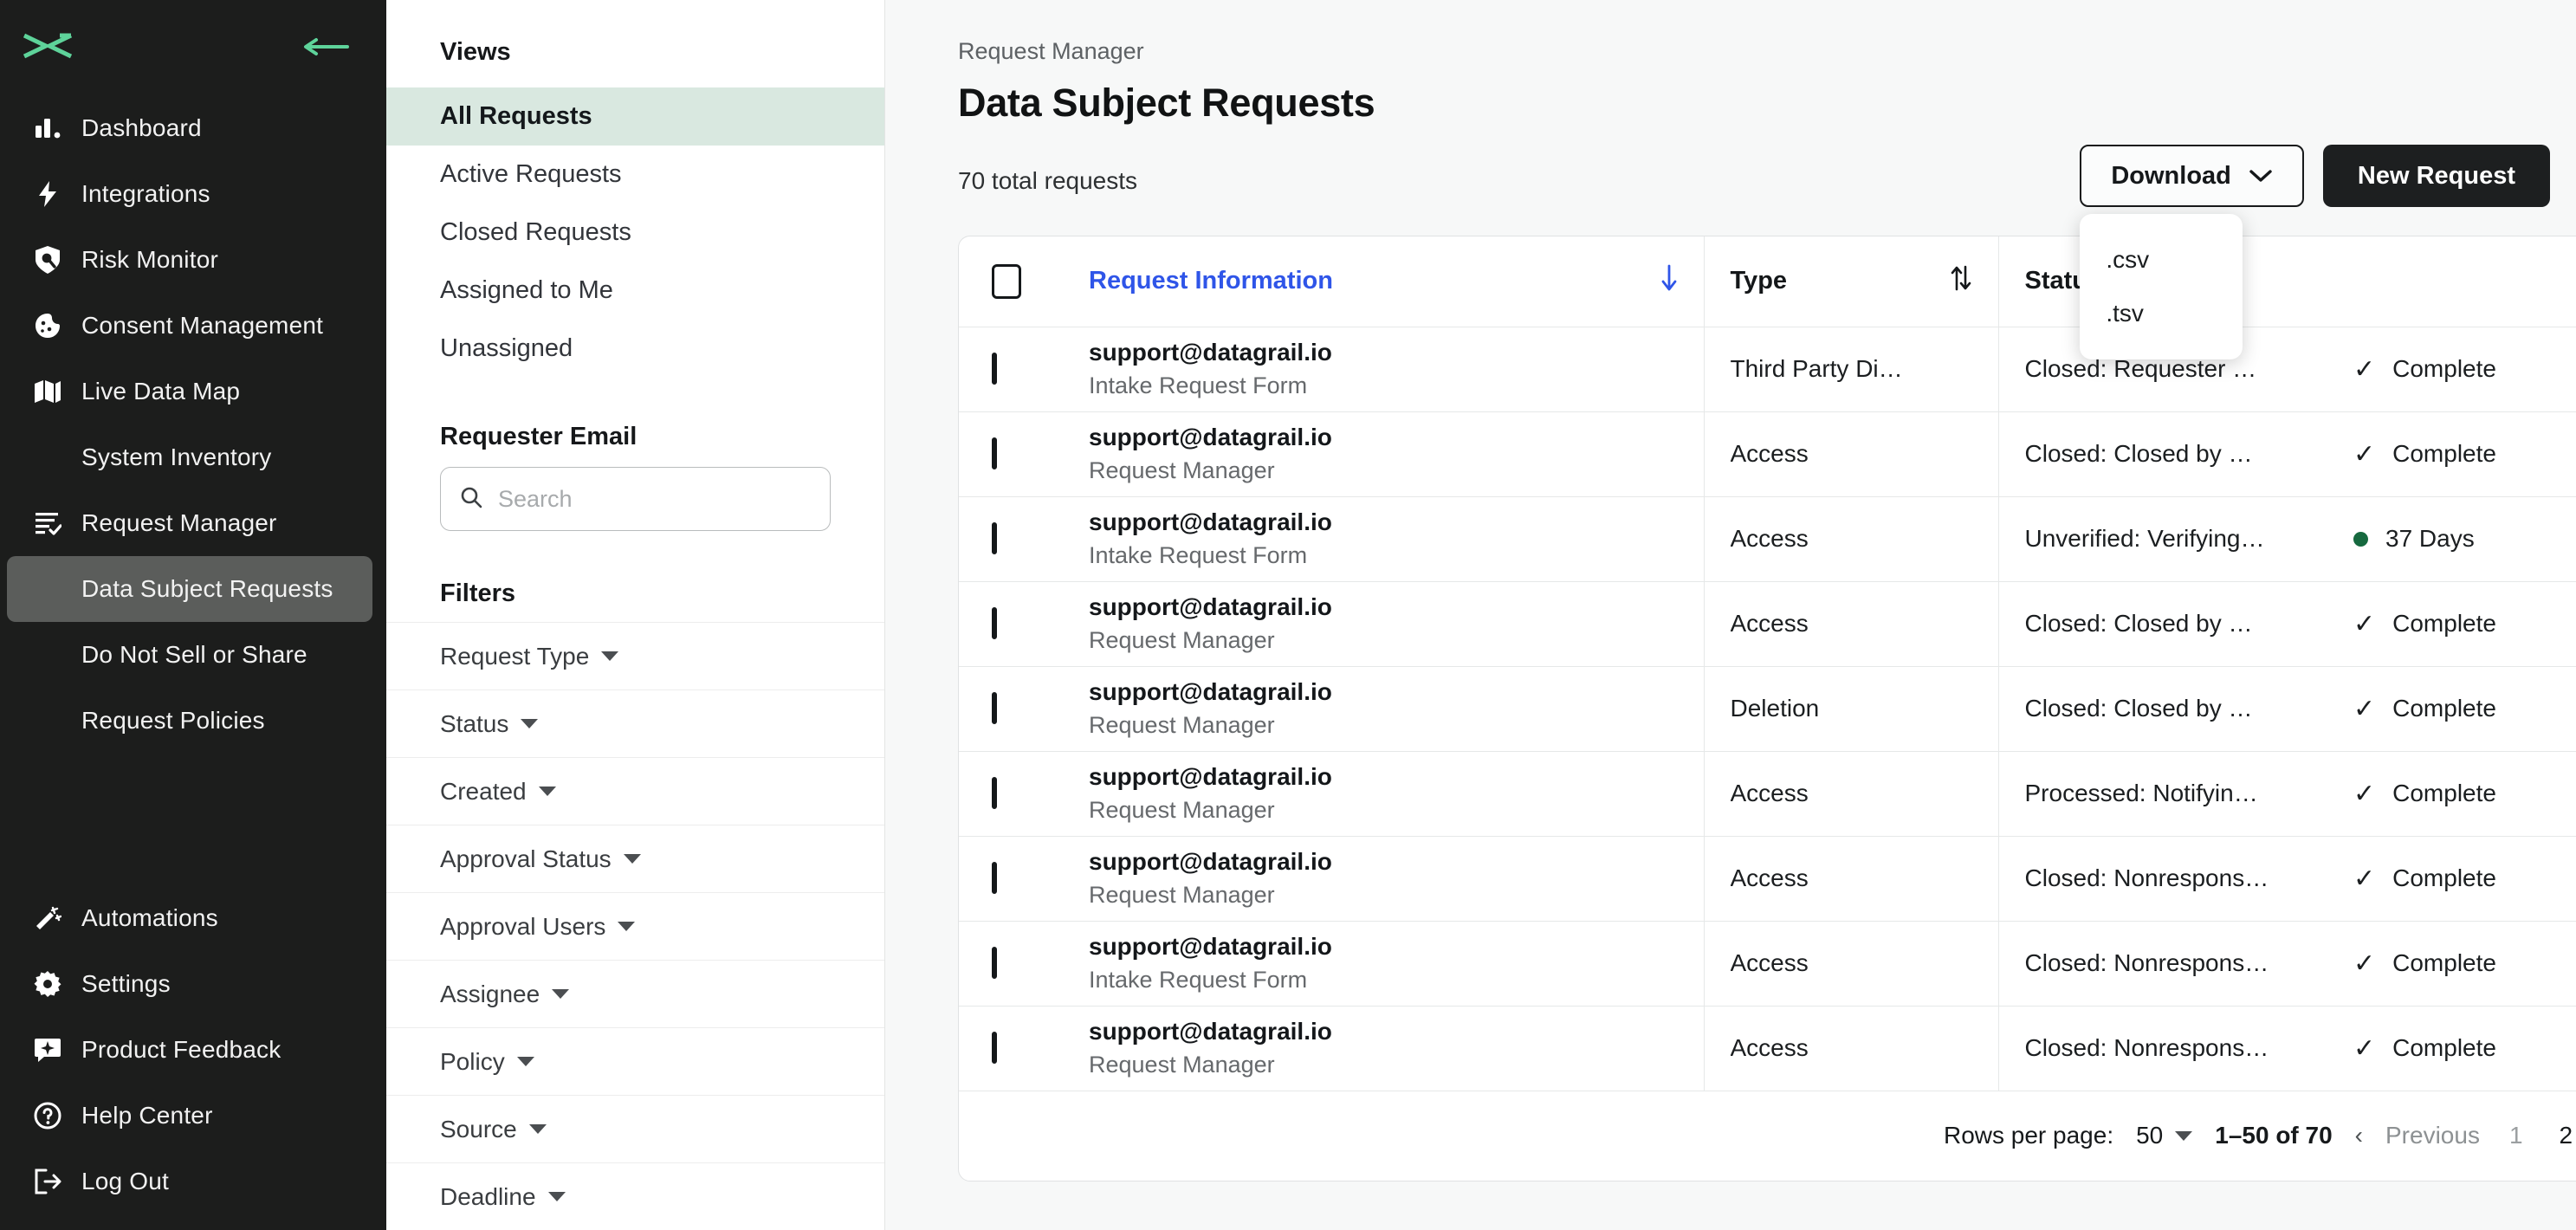 The image size is (2576, 1230). Describe the element at coordinates (635, 291) in the screenshot. I see `view-item-assigned-to-me: Assigned to Me` at that location.